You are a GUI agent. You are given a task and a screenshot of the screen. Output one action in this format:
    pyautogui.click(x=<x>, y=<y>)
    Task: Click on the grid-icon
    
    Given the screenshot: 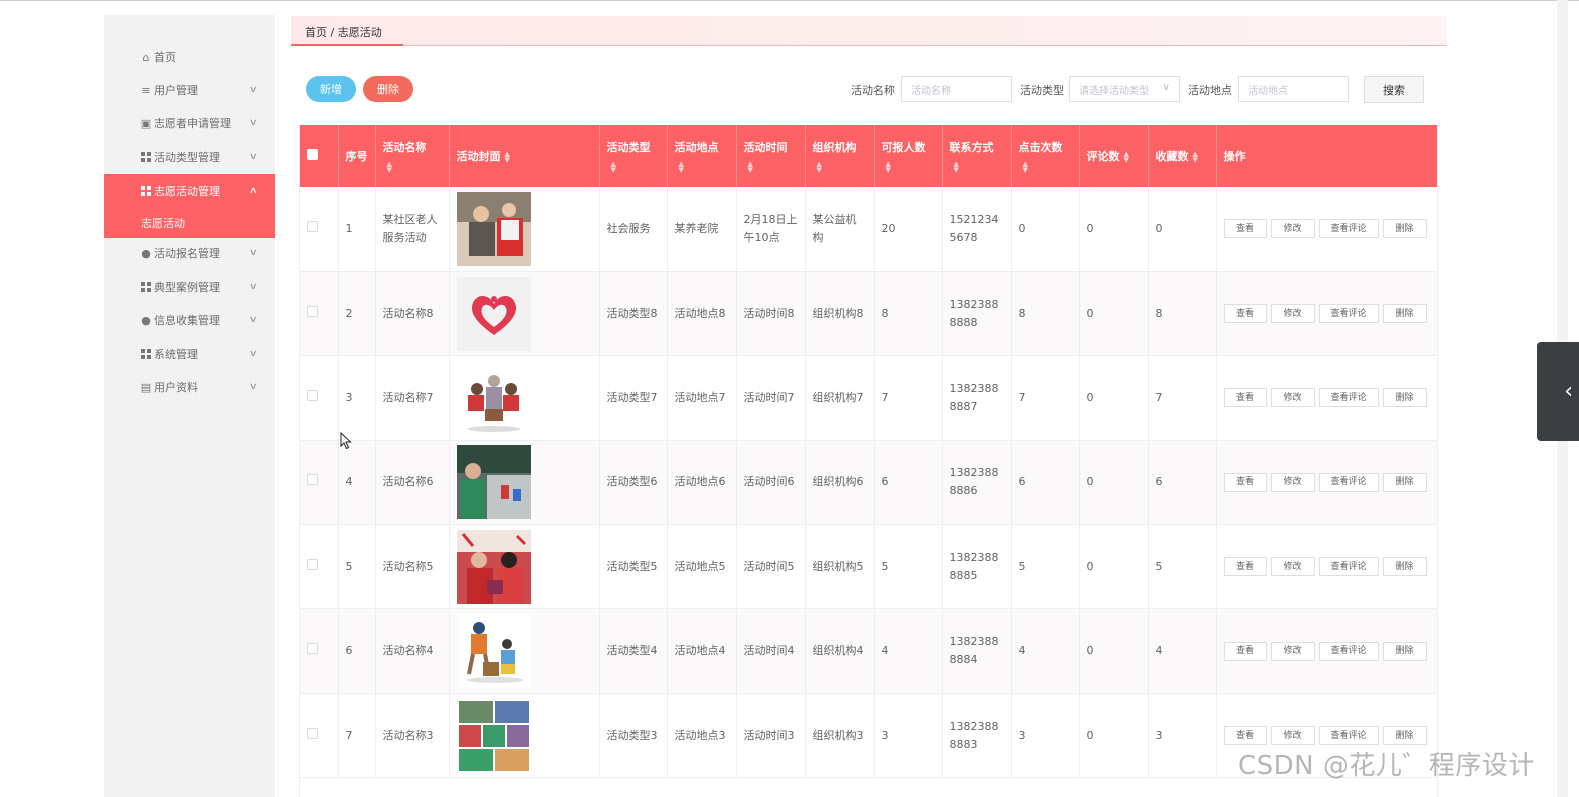 What is the action you would take?
    pyautogui.click(x=146, y=354)
    